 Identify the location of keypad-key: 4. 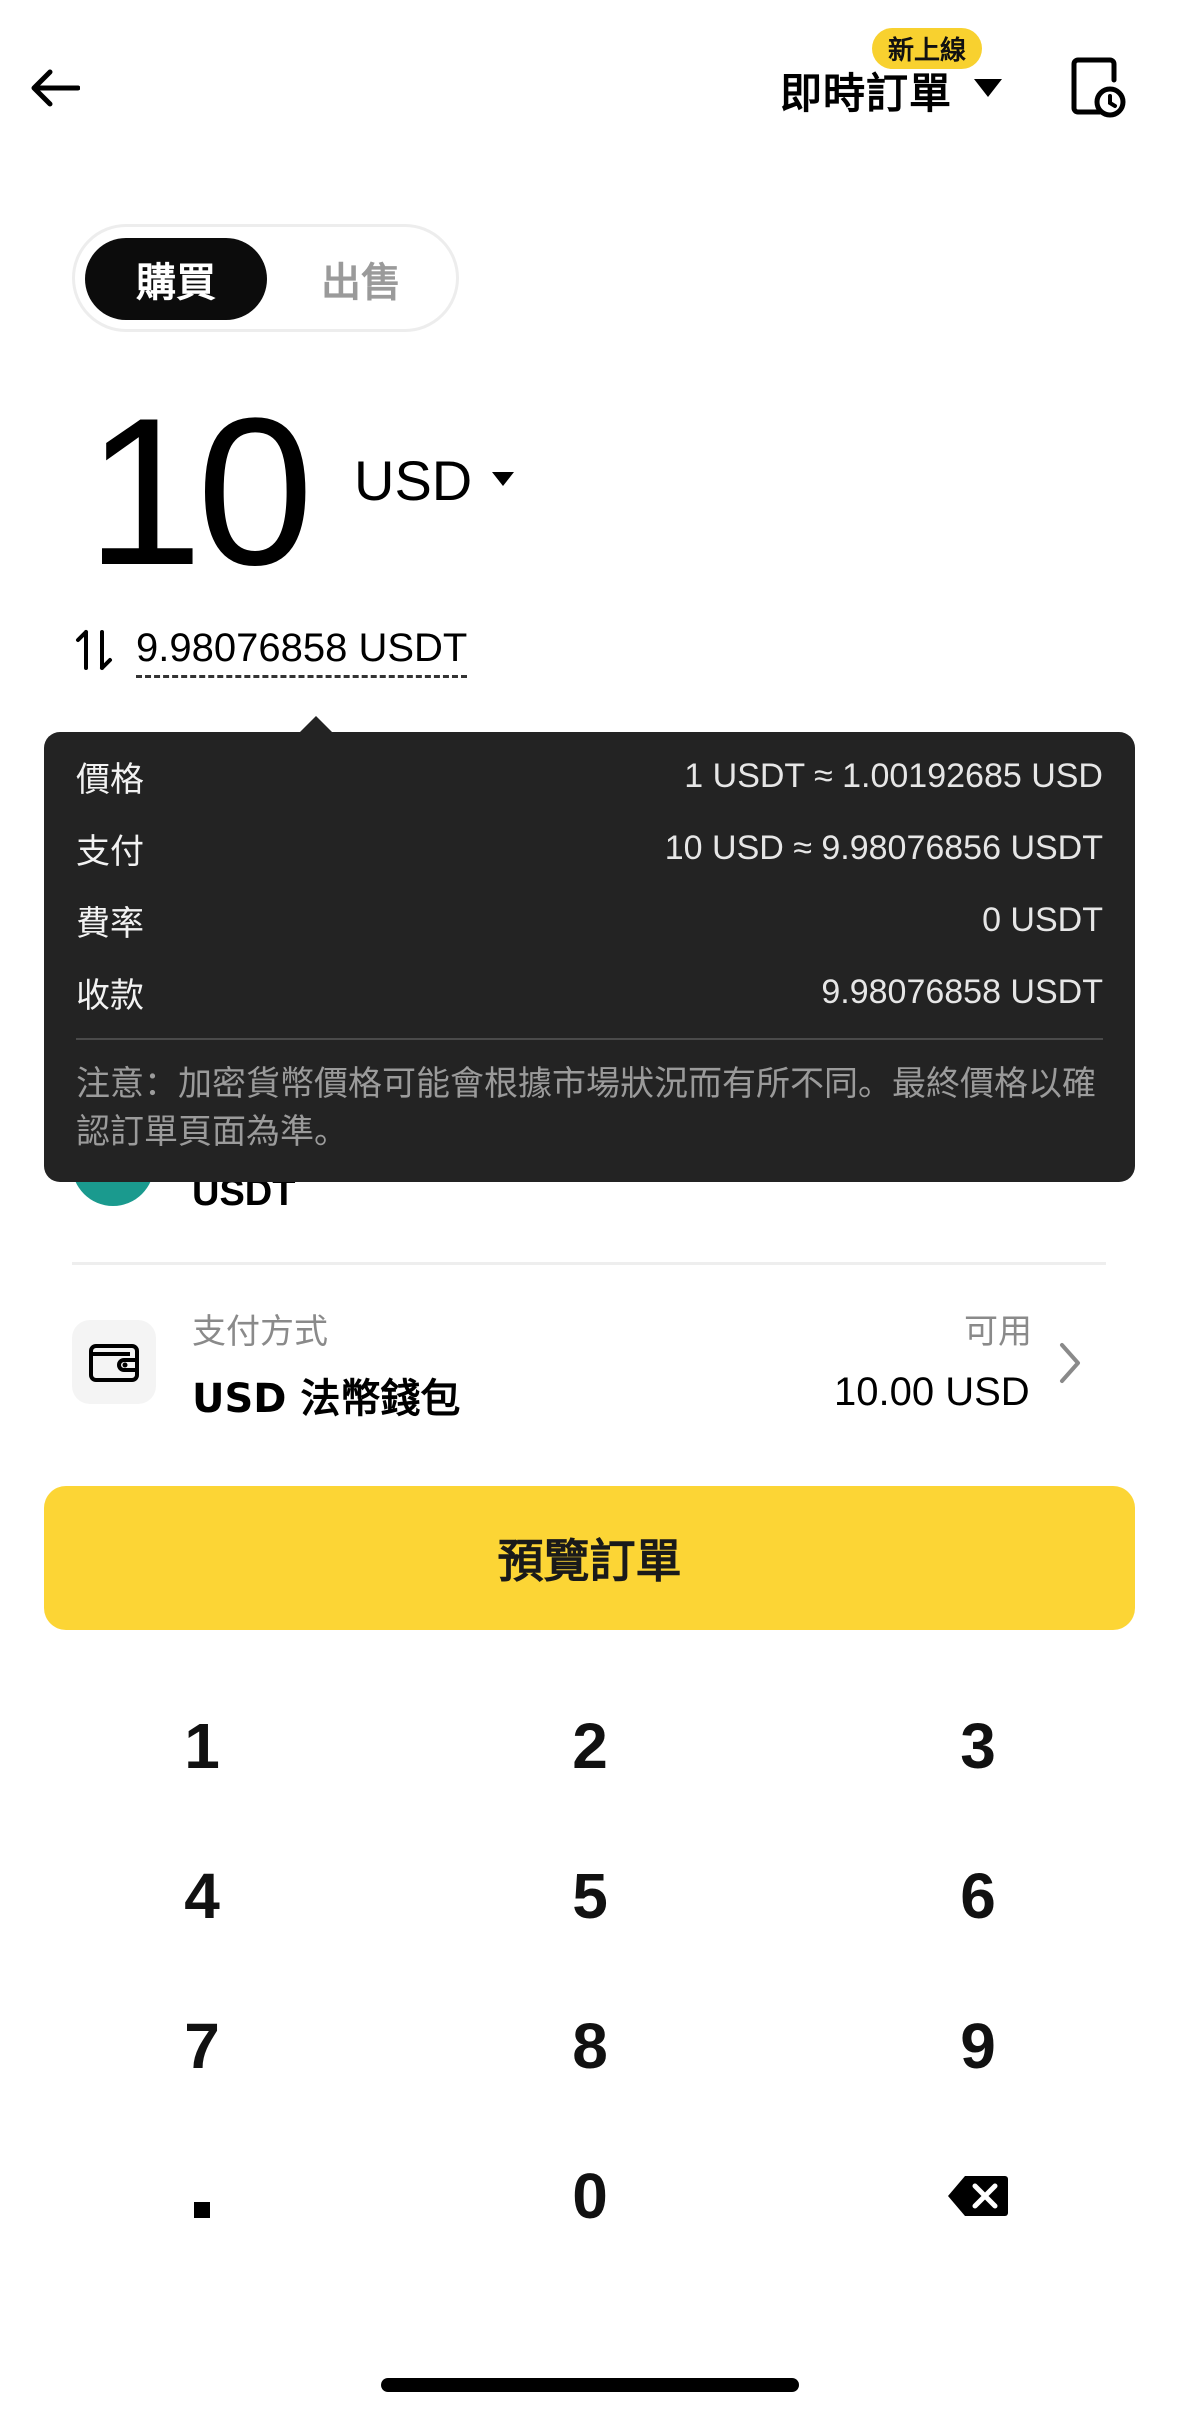
(202, 1896).